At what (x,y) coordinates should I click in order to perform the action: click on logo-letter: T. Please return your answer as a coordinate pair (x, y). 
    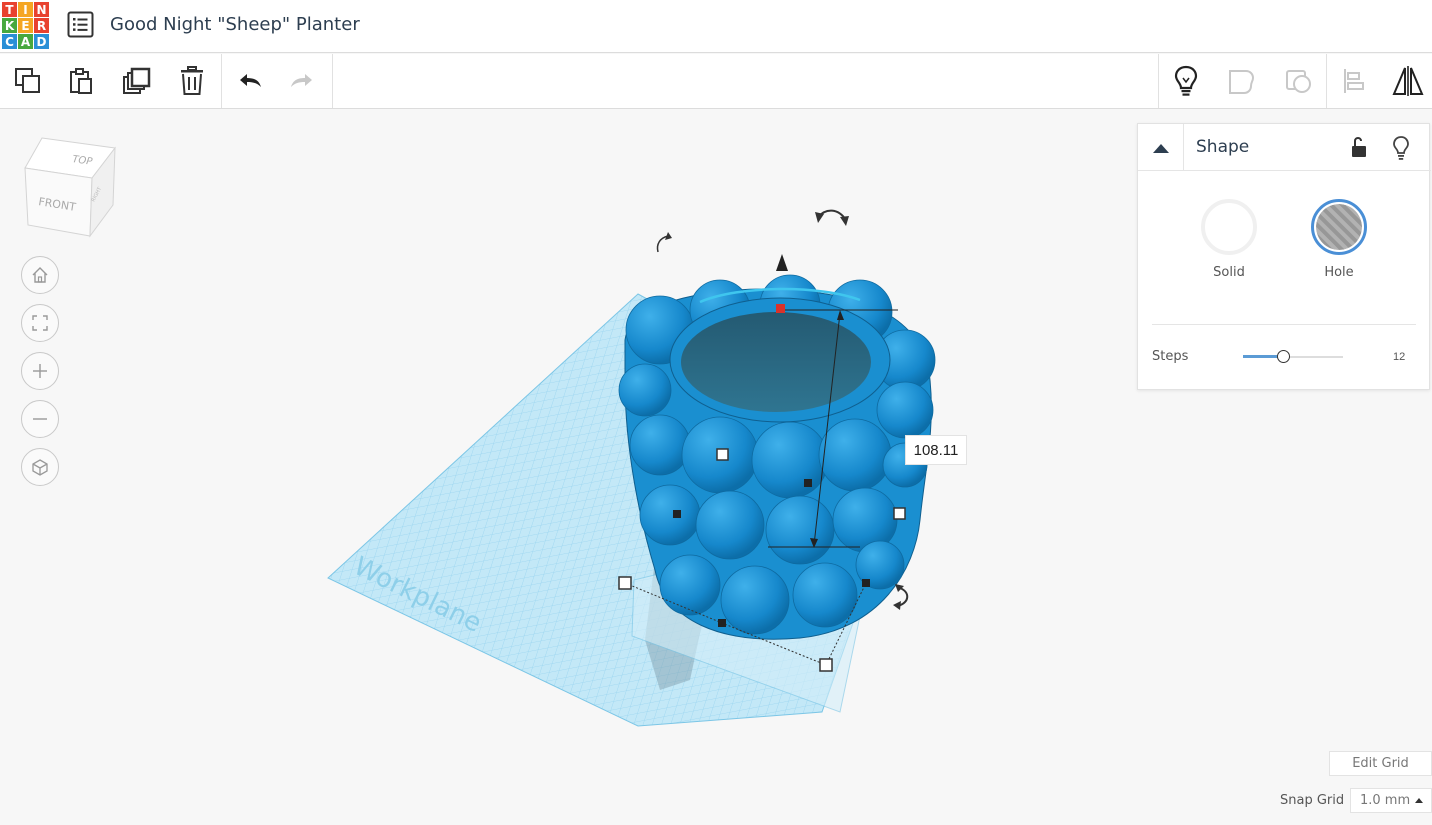
    Looking at the image, I should click on (9, 9).